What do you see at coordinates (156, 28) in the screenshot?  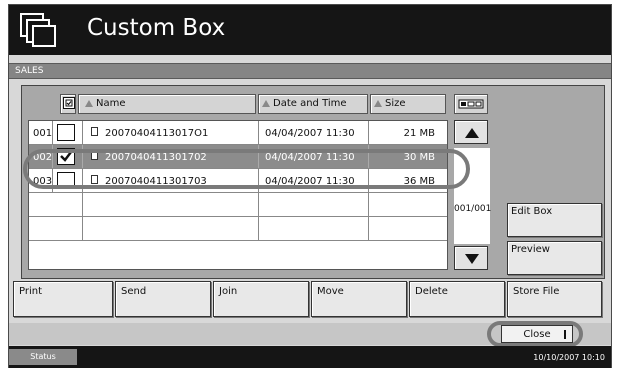 I see `page-title: Custom Box` at bounding box center [156, 28].